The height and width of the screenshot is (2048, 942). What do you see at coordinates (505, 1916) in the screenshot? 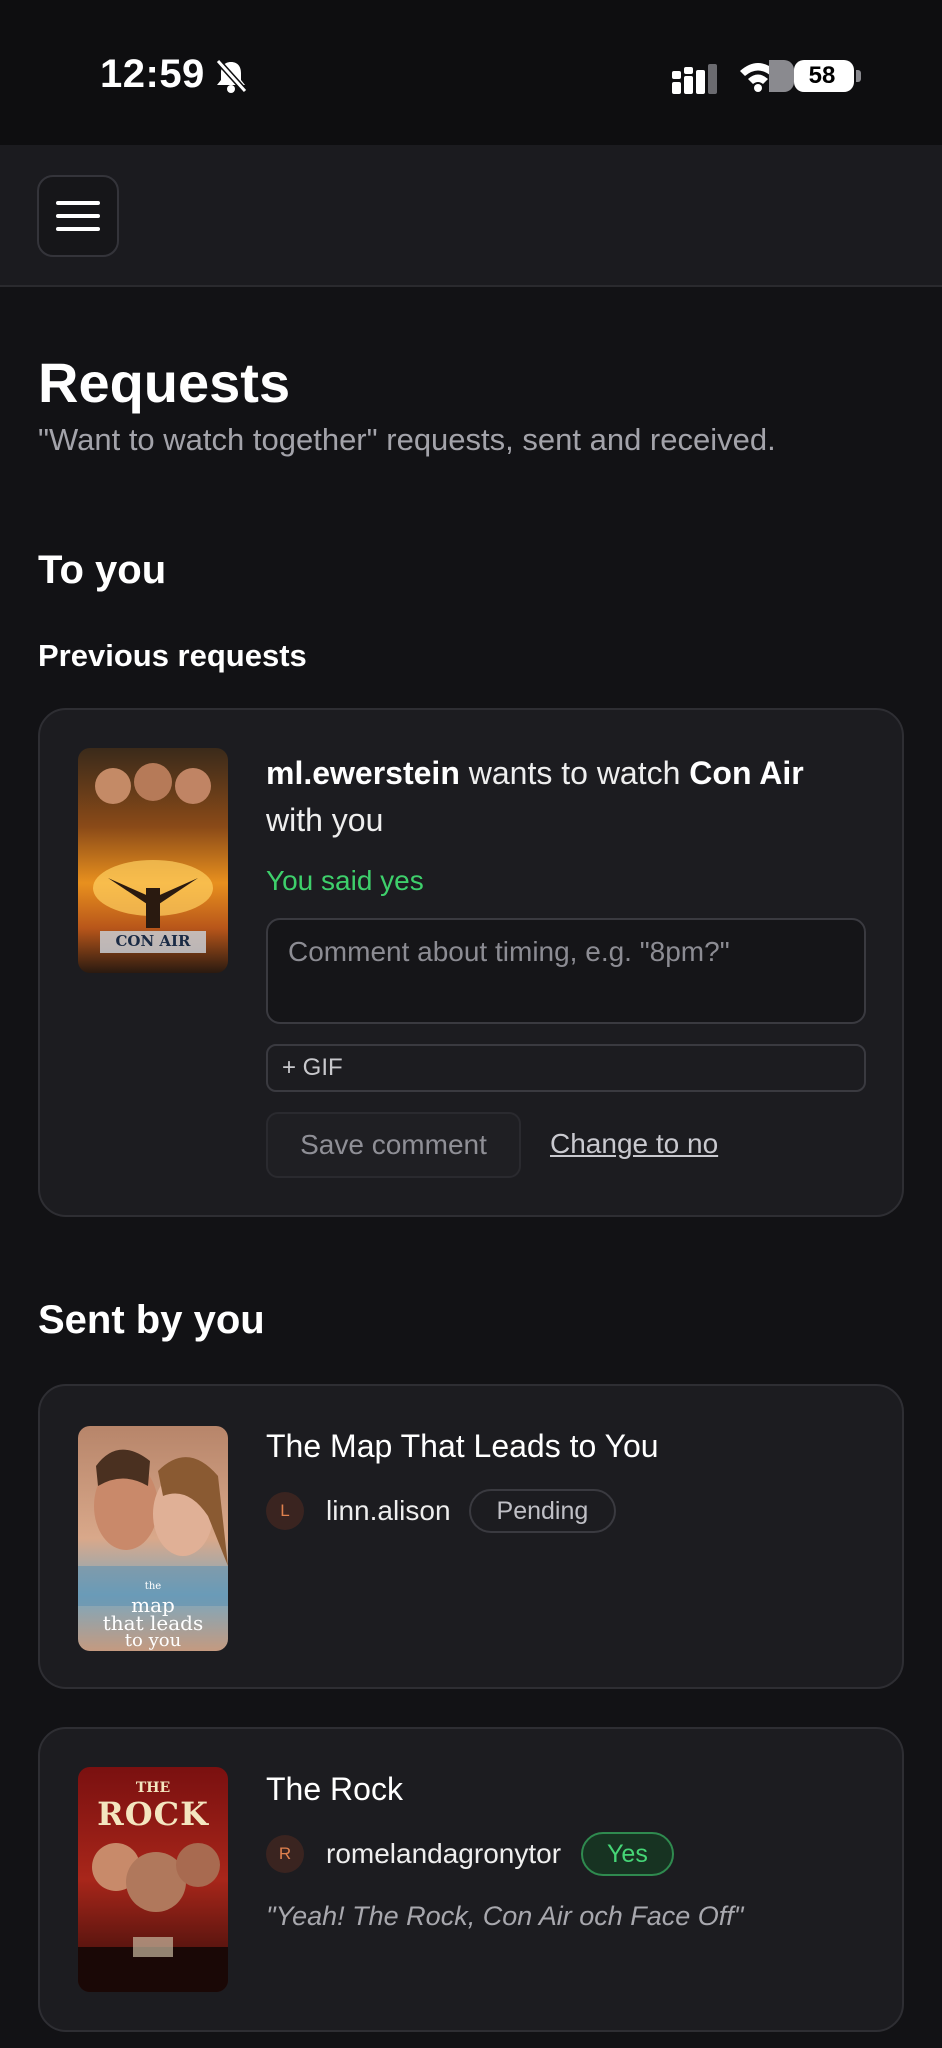
I see `recipient-comment: "Yeah! The Rock, Con Air och Face Off"` at bounding box center [505, 1916].